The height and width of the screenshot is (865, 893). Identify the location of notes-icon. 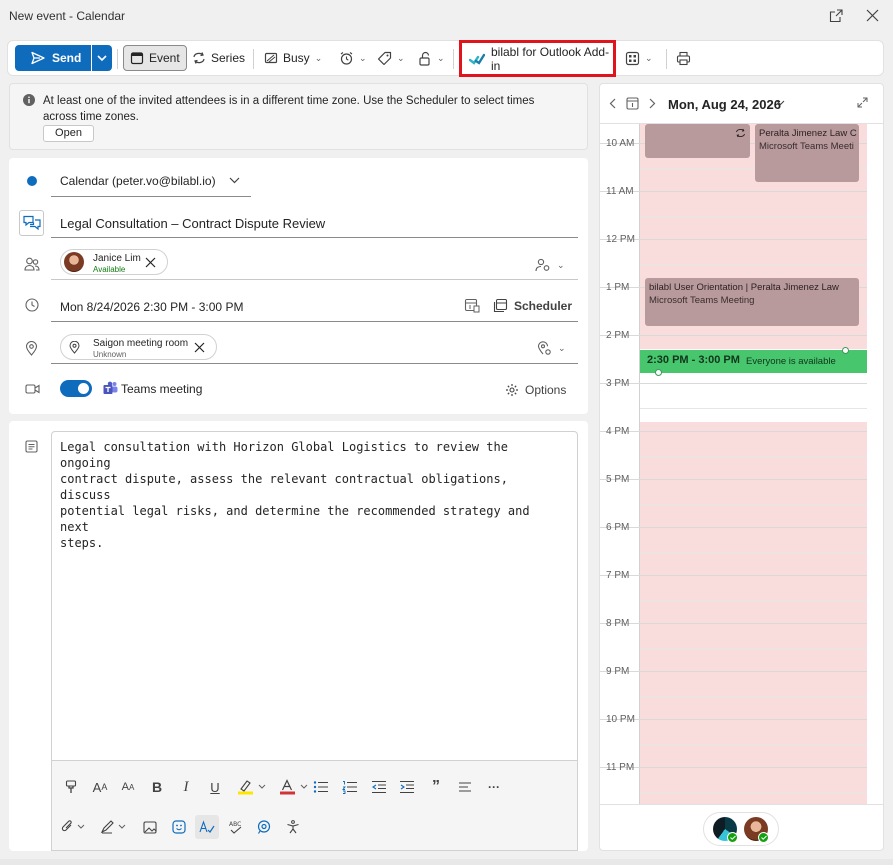
(31, 446).